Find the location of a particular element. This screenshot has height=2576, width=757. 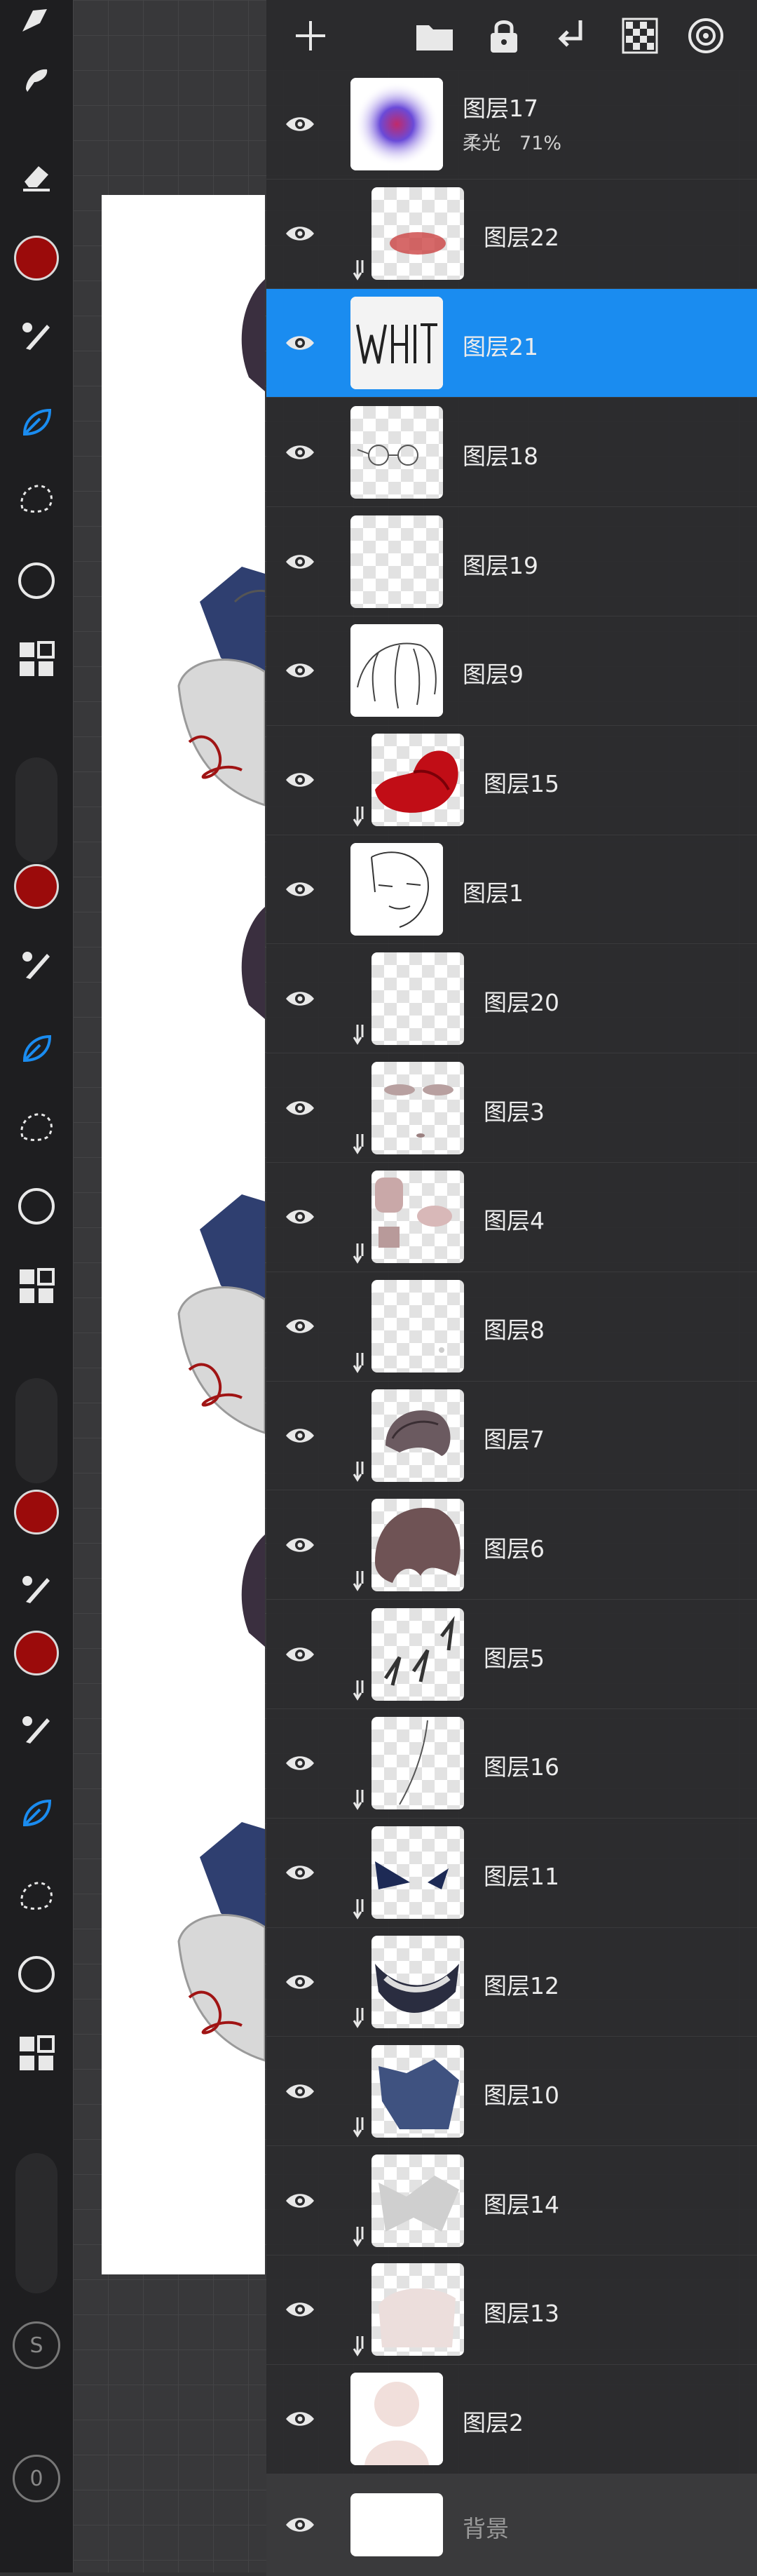

layer-row: 图层15 is located at coordinates (511, 780).